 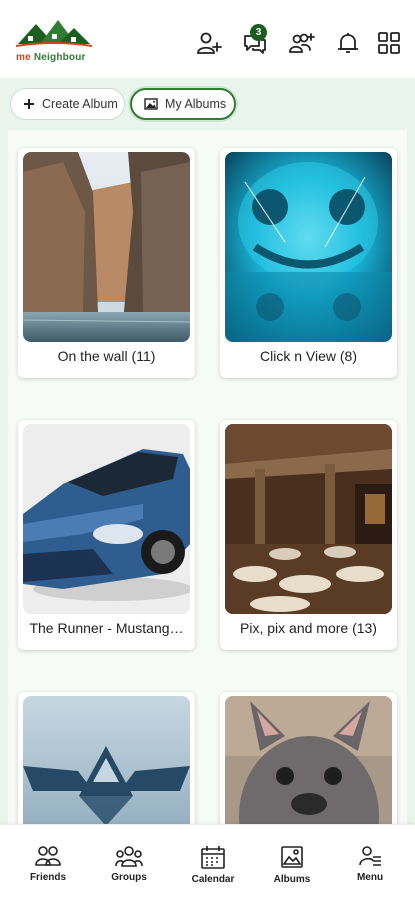 What do you see at coordinates (209, 43) in the screenshot?
I see `add-friend-icon` at bounding box center [209, 43].